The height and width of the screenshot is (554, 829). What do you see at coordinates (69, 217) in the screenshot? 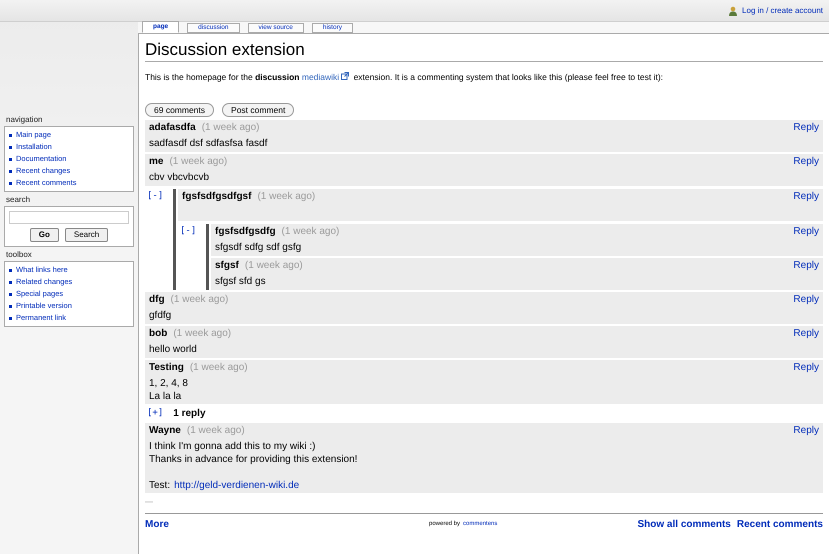
I see `search-field` at bounding box center [69, 217].